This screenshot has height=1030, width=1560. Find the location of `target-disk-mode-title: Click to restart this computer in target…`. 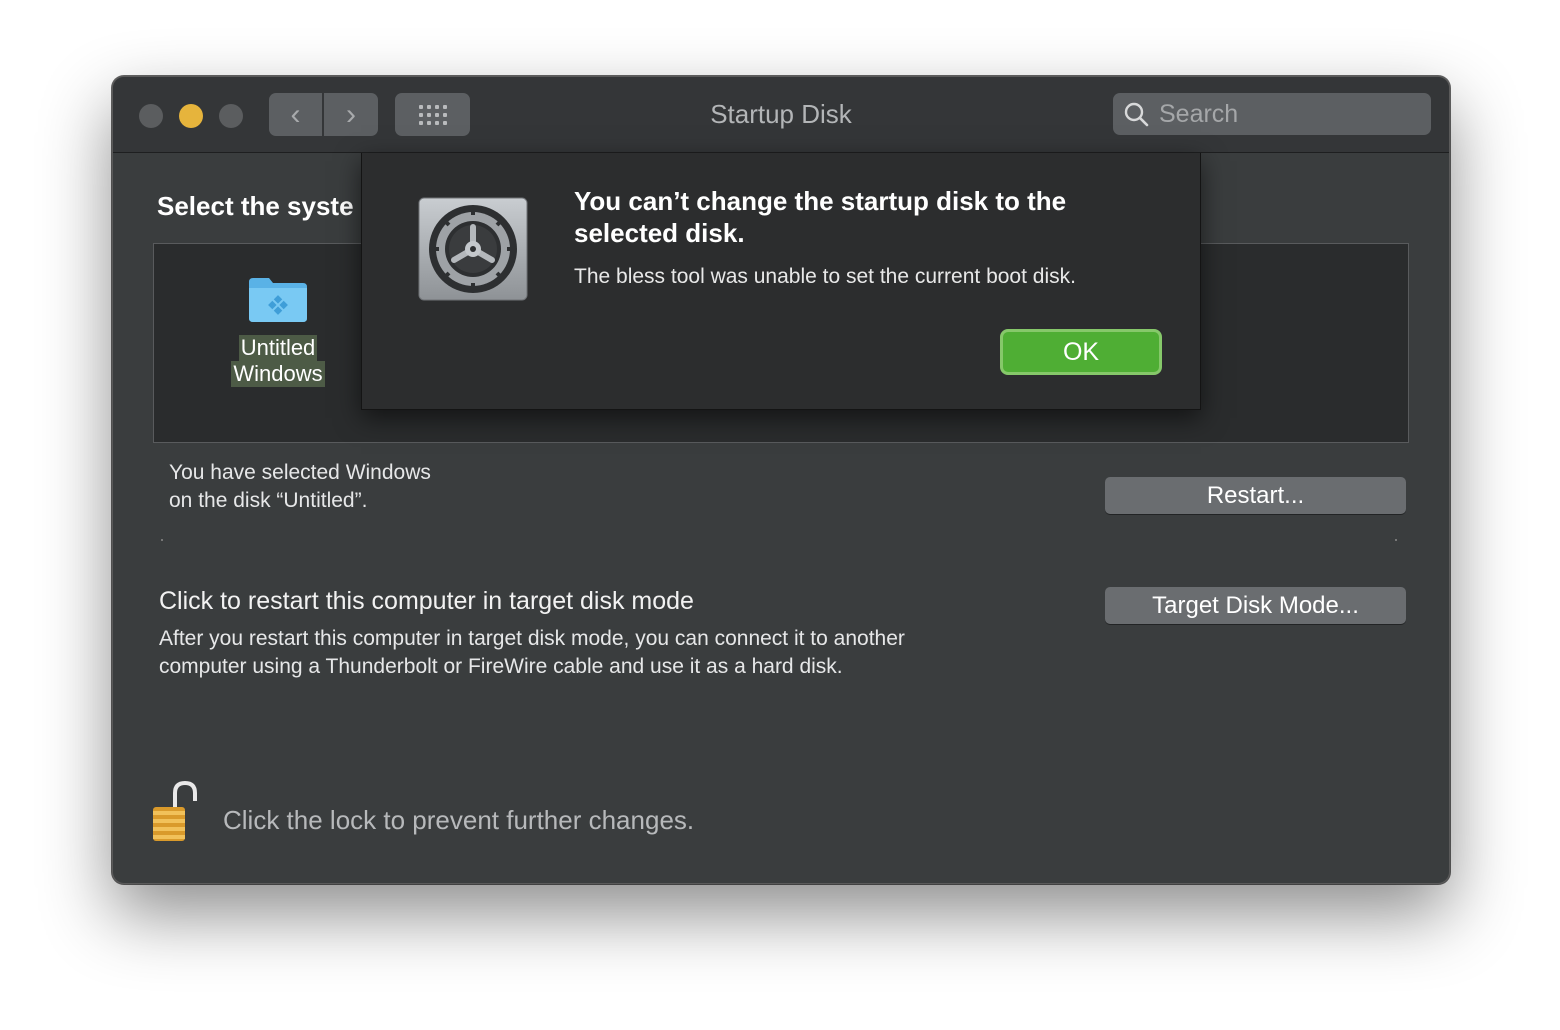

target-disk-mode-title: Click to restart this computer in target… is located at coordinates (426, 601).